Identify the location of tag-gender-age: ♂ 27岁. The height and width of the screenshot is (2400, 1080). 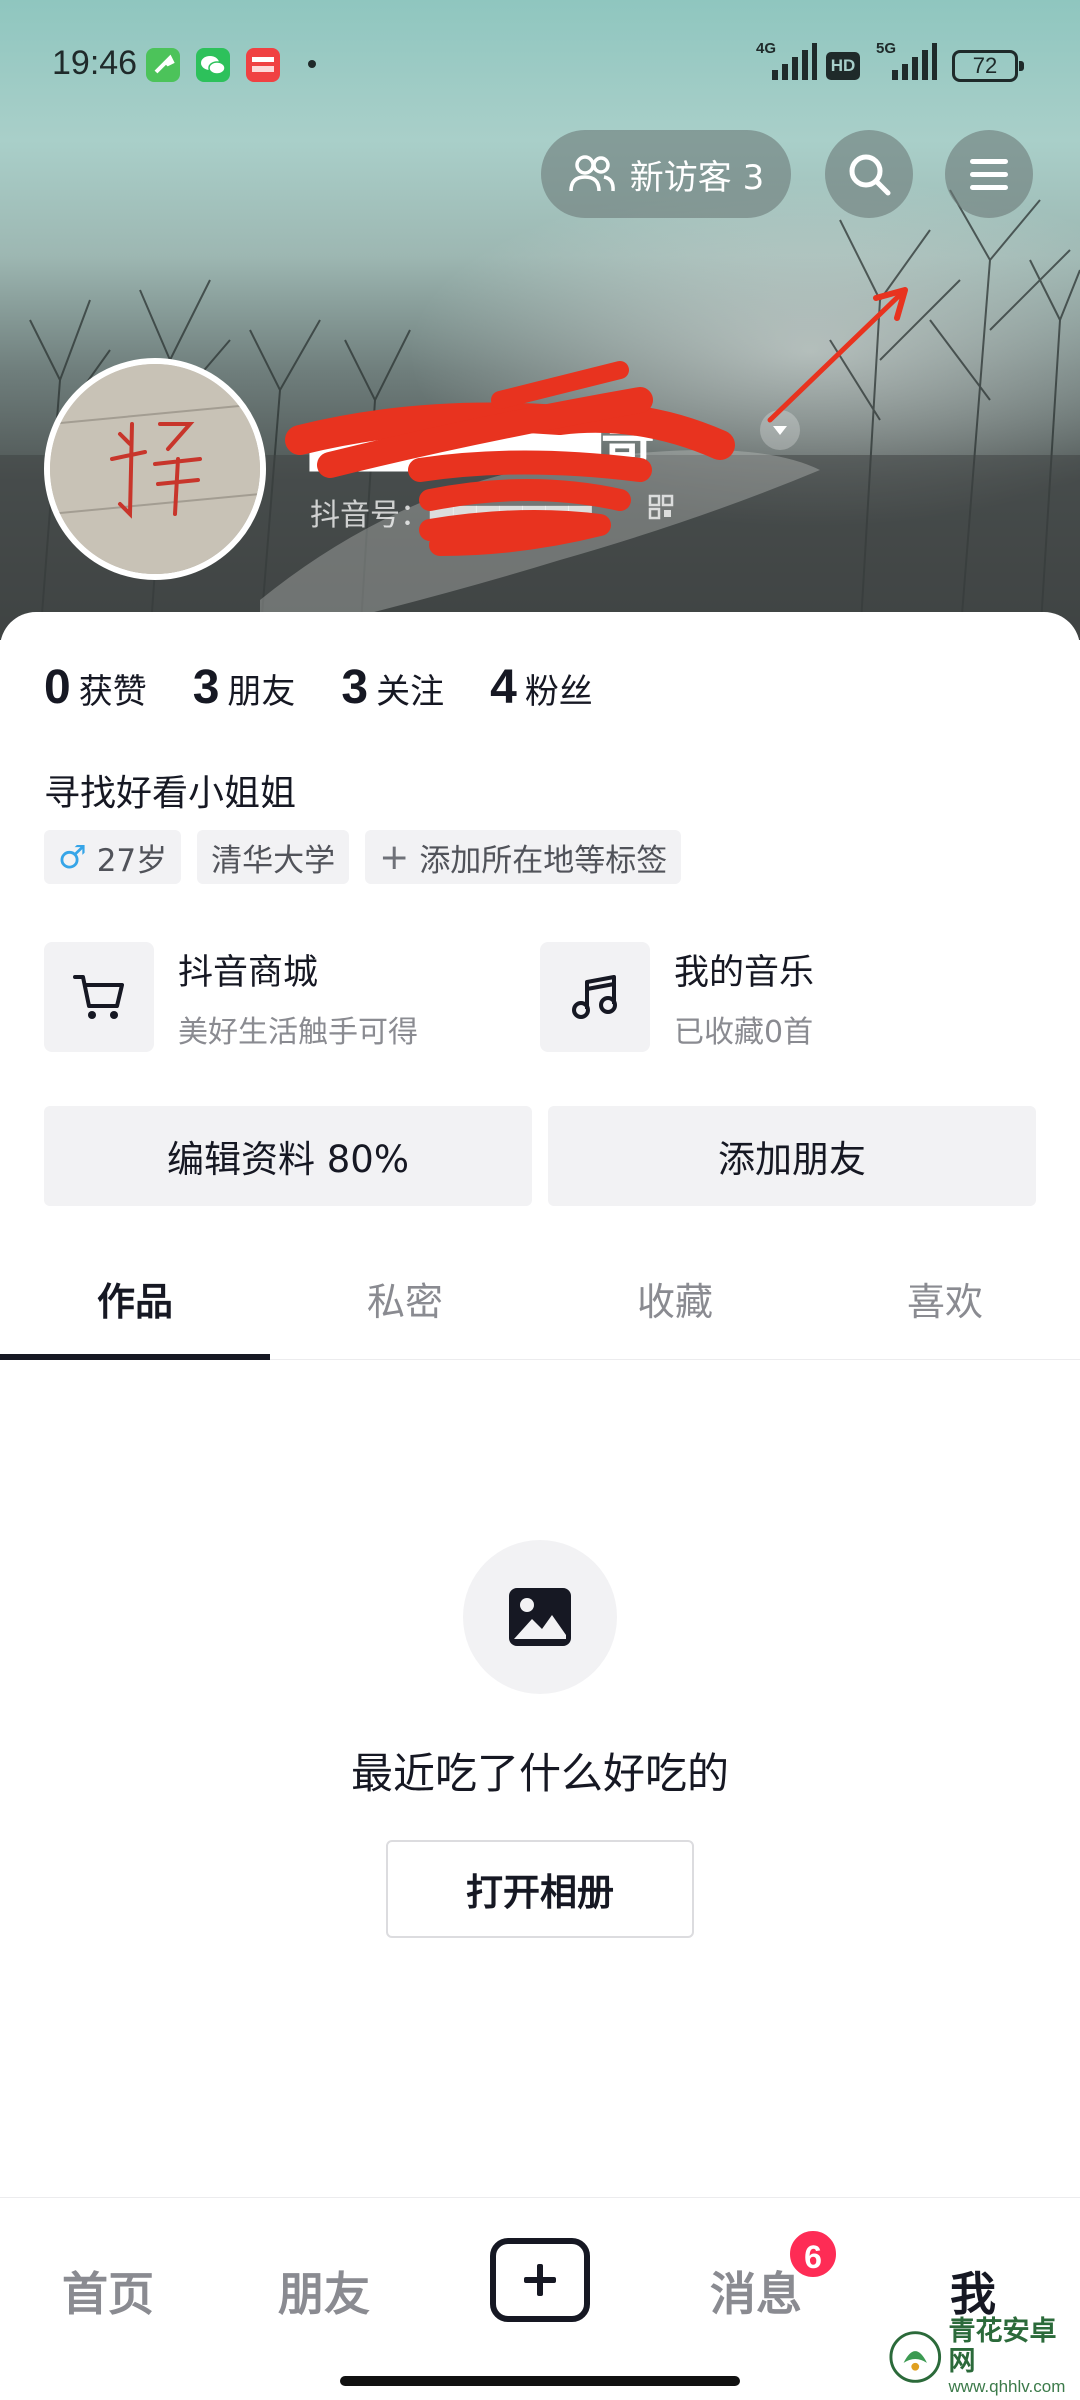
(113, 857).